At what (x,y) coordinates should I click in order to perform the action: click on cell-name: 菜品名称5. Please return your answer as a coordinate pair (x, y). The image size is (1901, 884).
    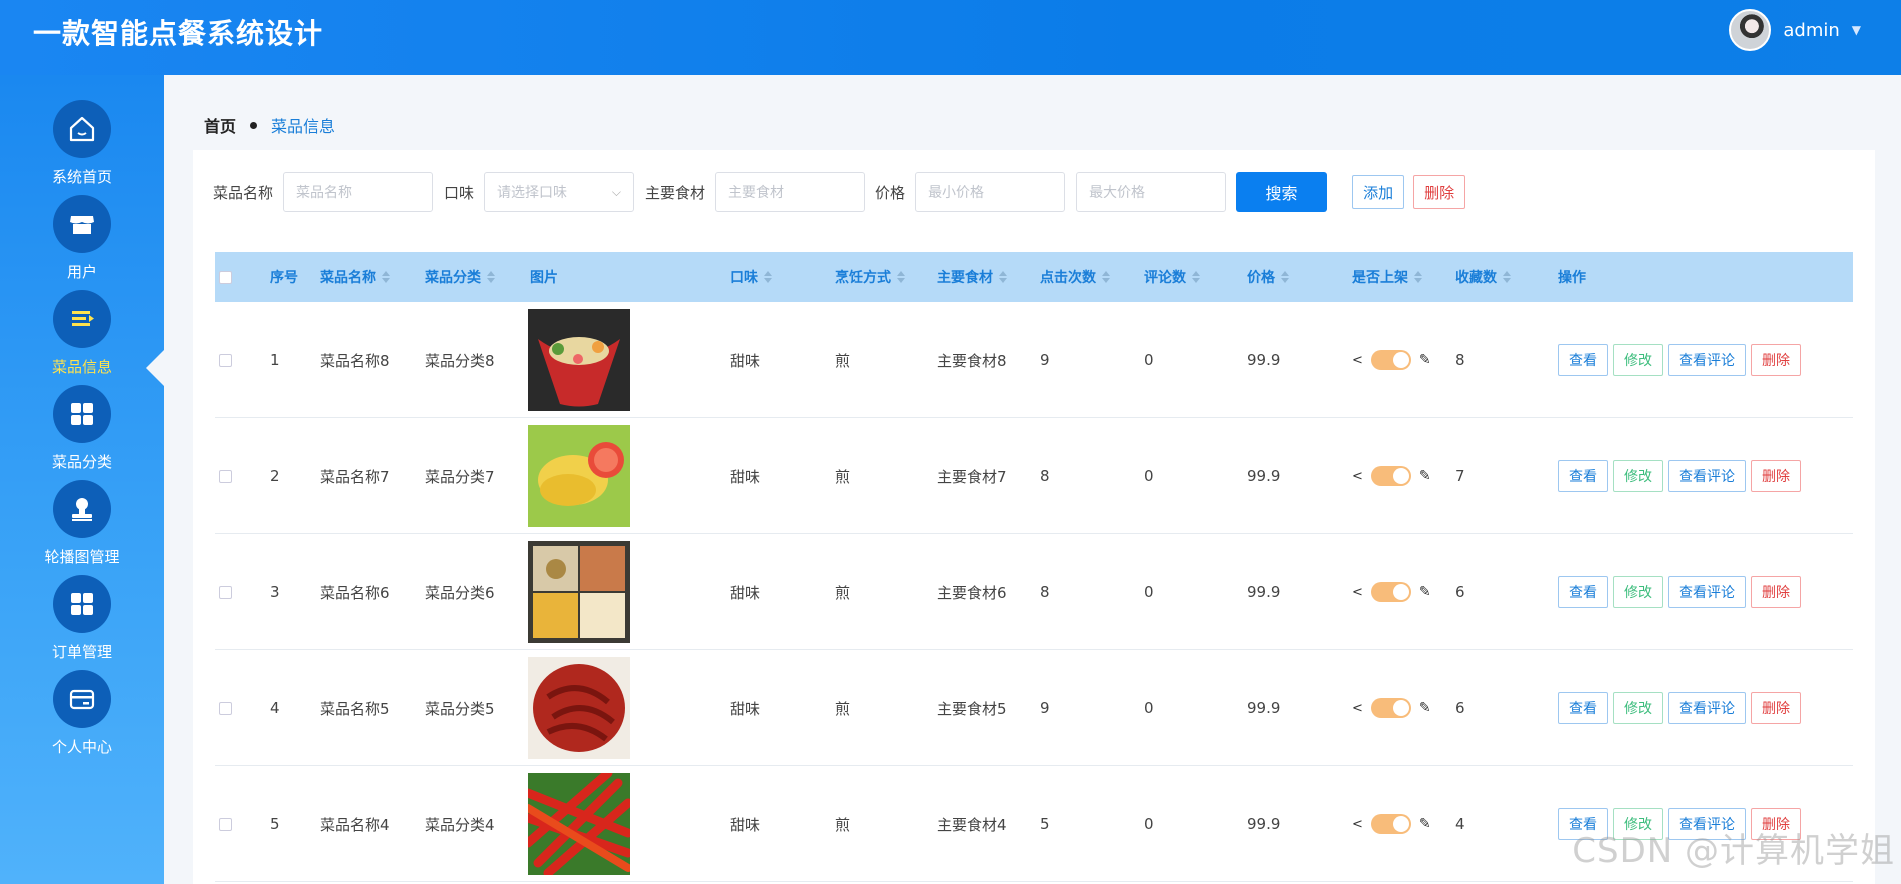
    Looking at the image, I should click on (355, 708).